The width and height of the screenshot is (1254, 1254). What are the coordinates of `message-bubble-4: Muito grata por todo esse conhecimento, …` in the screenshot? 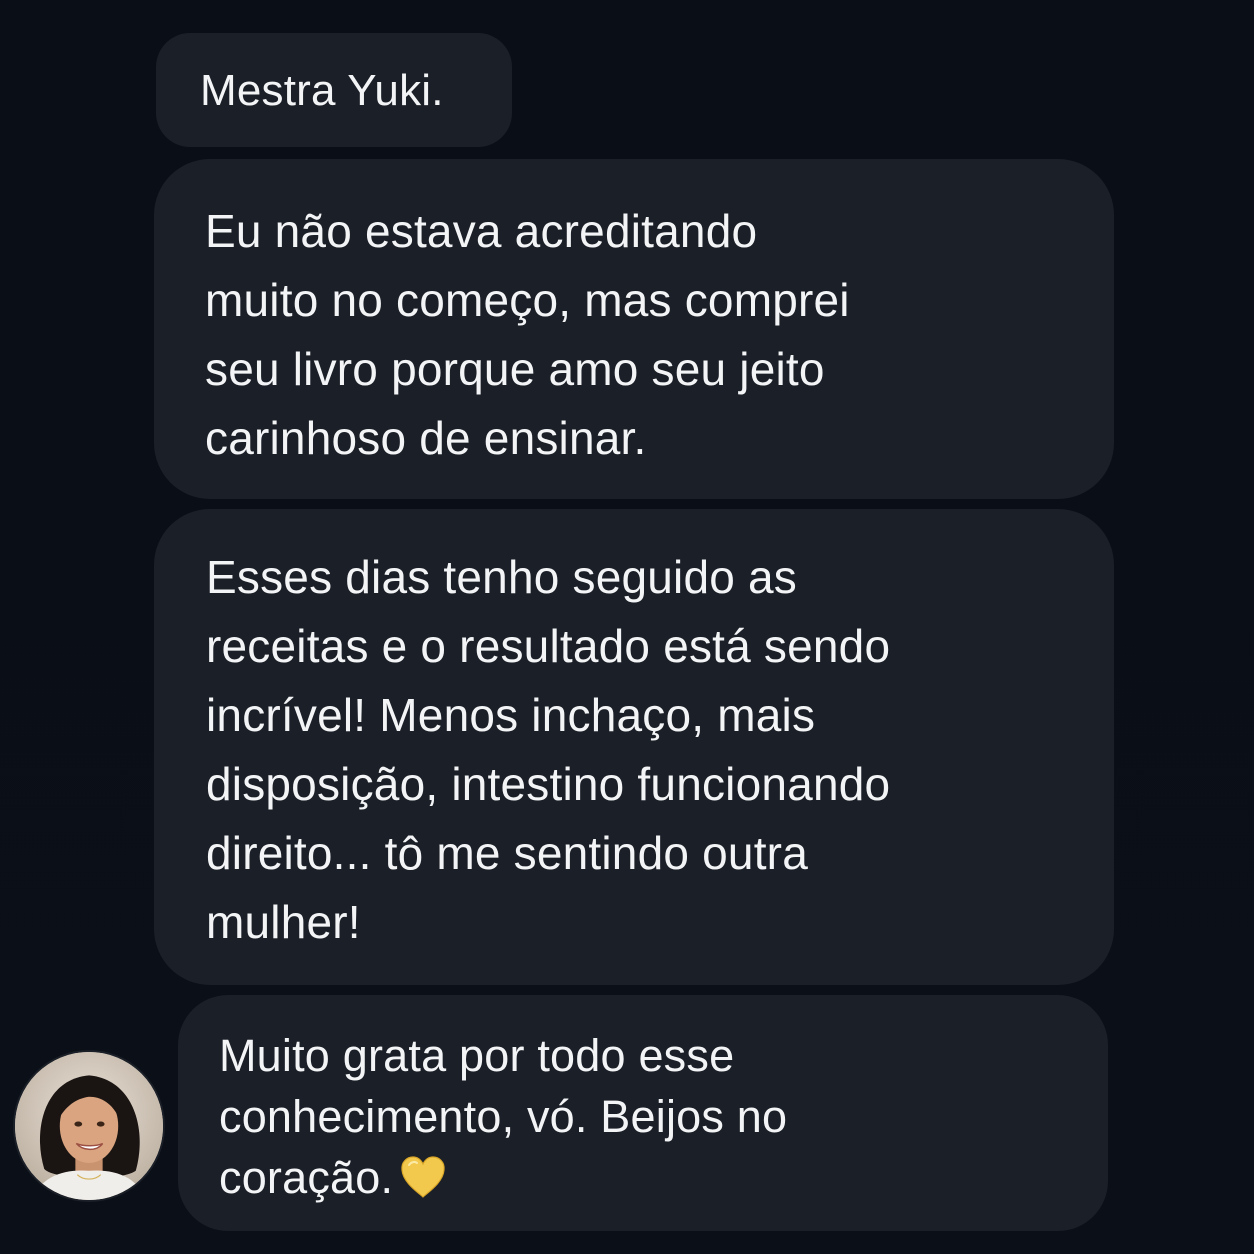 It's located at (643, 1113).